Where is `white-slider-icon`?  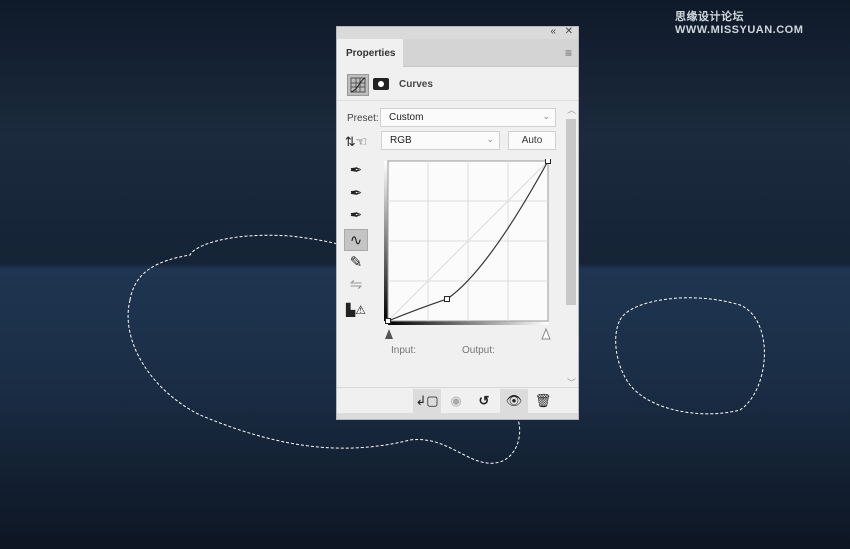 white-slider-icon is located at coordinates (546, 333).